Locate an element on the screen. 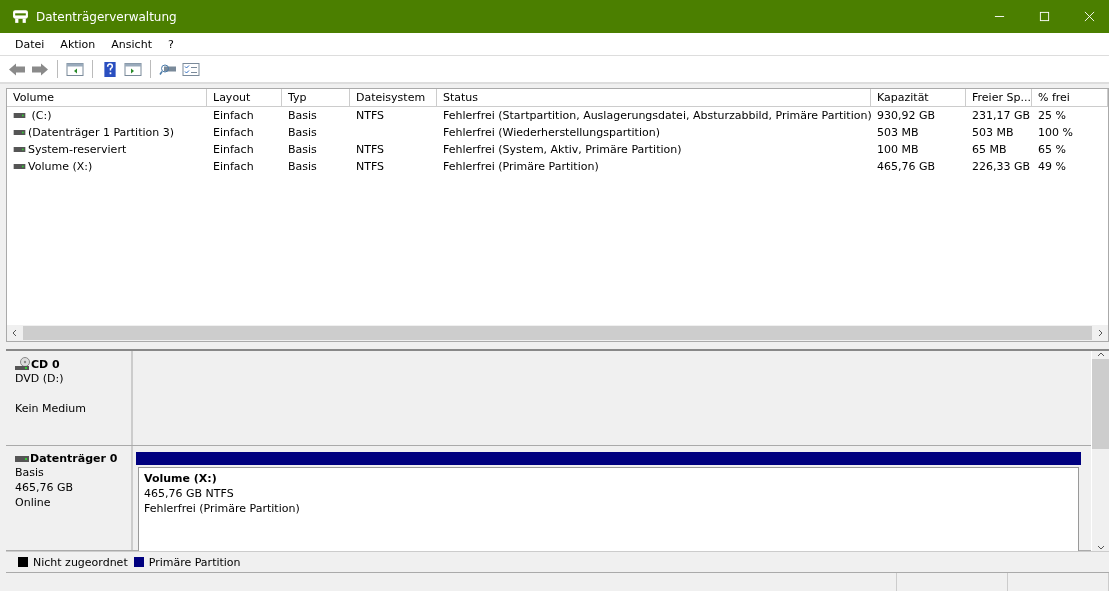 The height and width of the screenshot is (591, 1109). disk-detail: Online is located at coordinates (33, 502).